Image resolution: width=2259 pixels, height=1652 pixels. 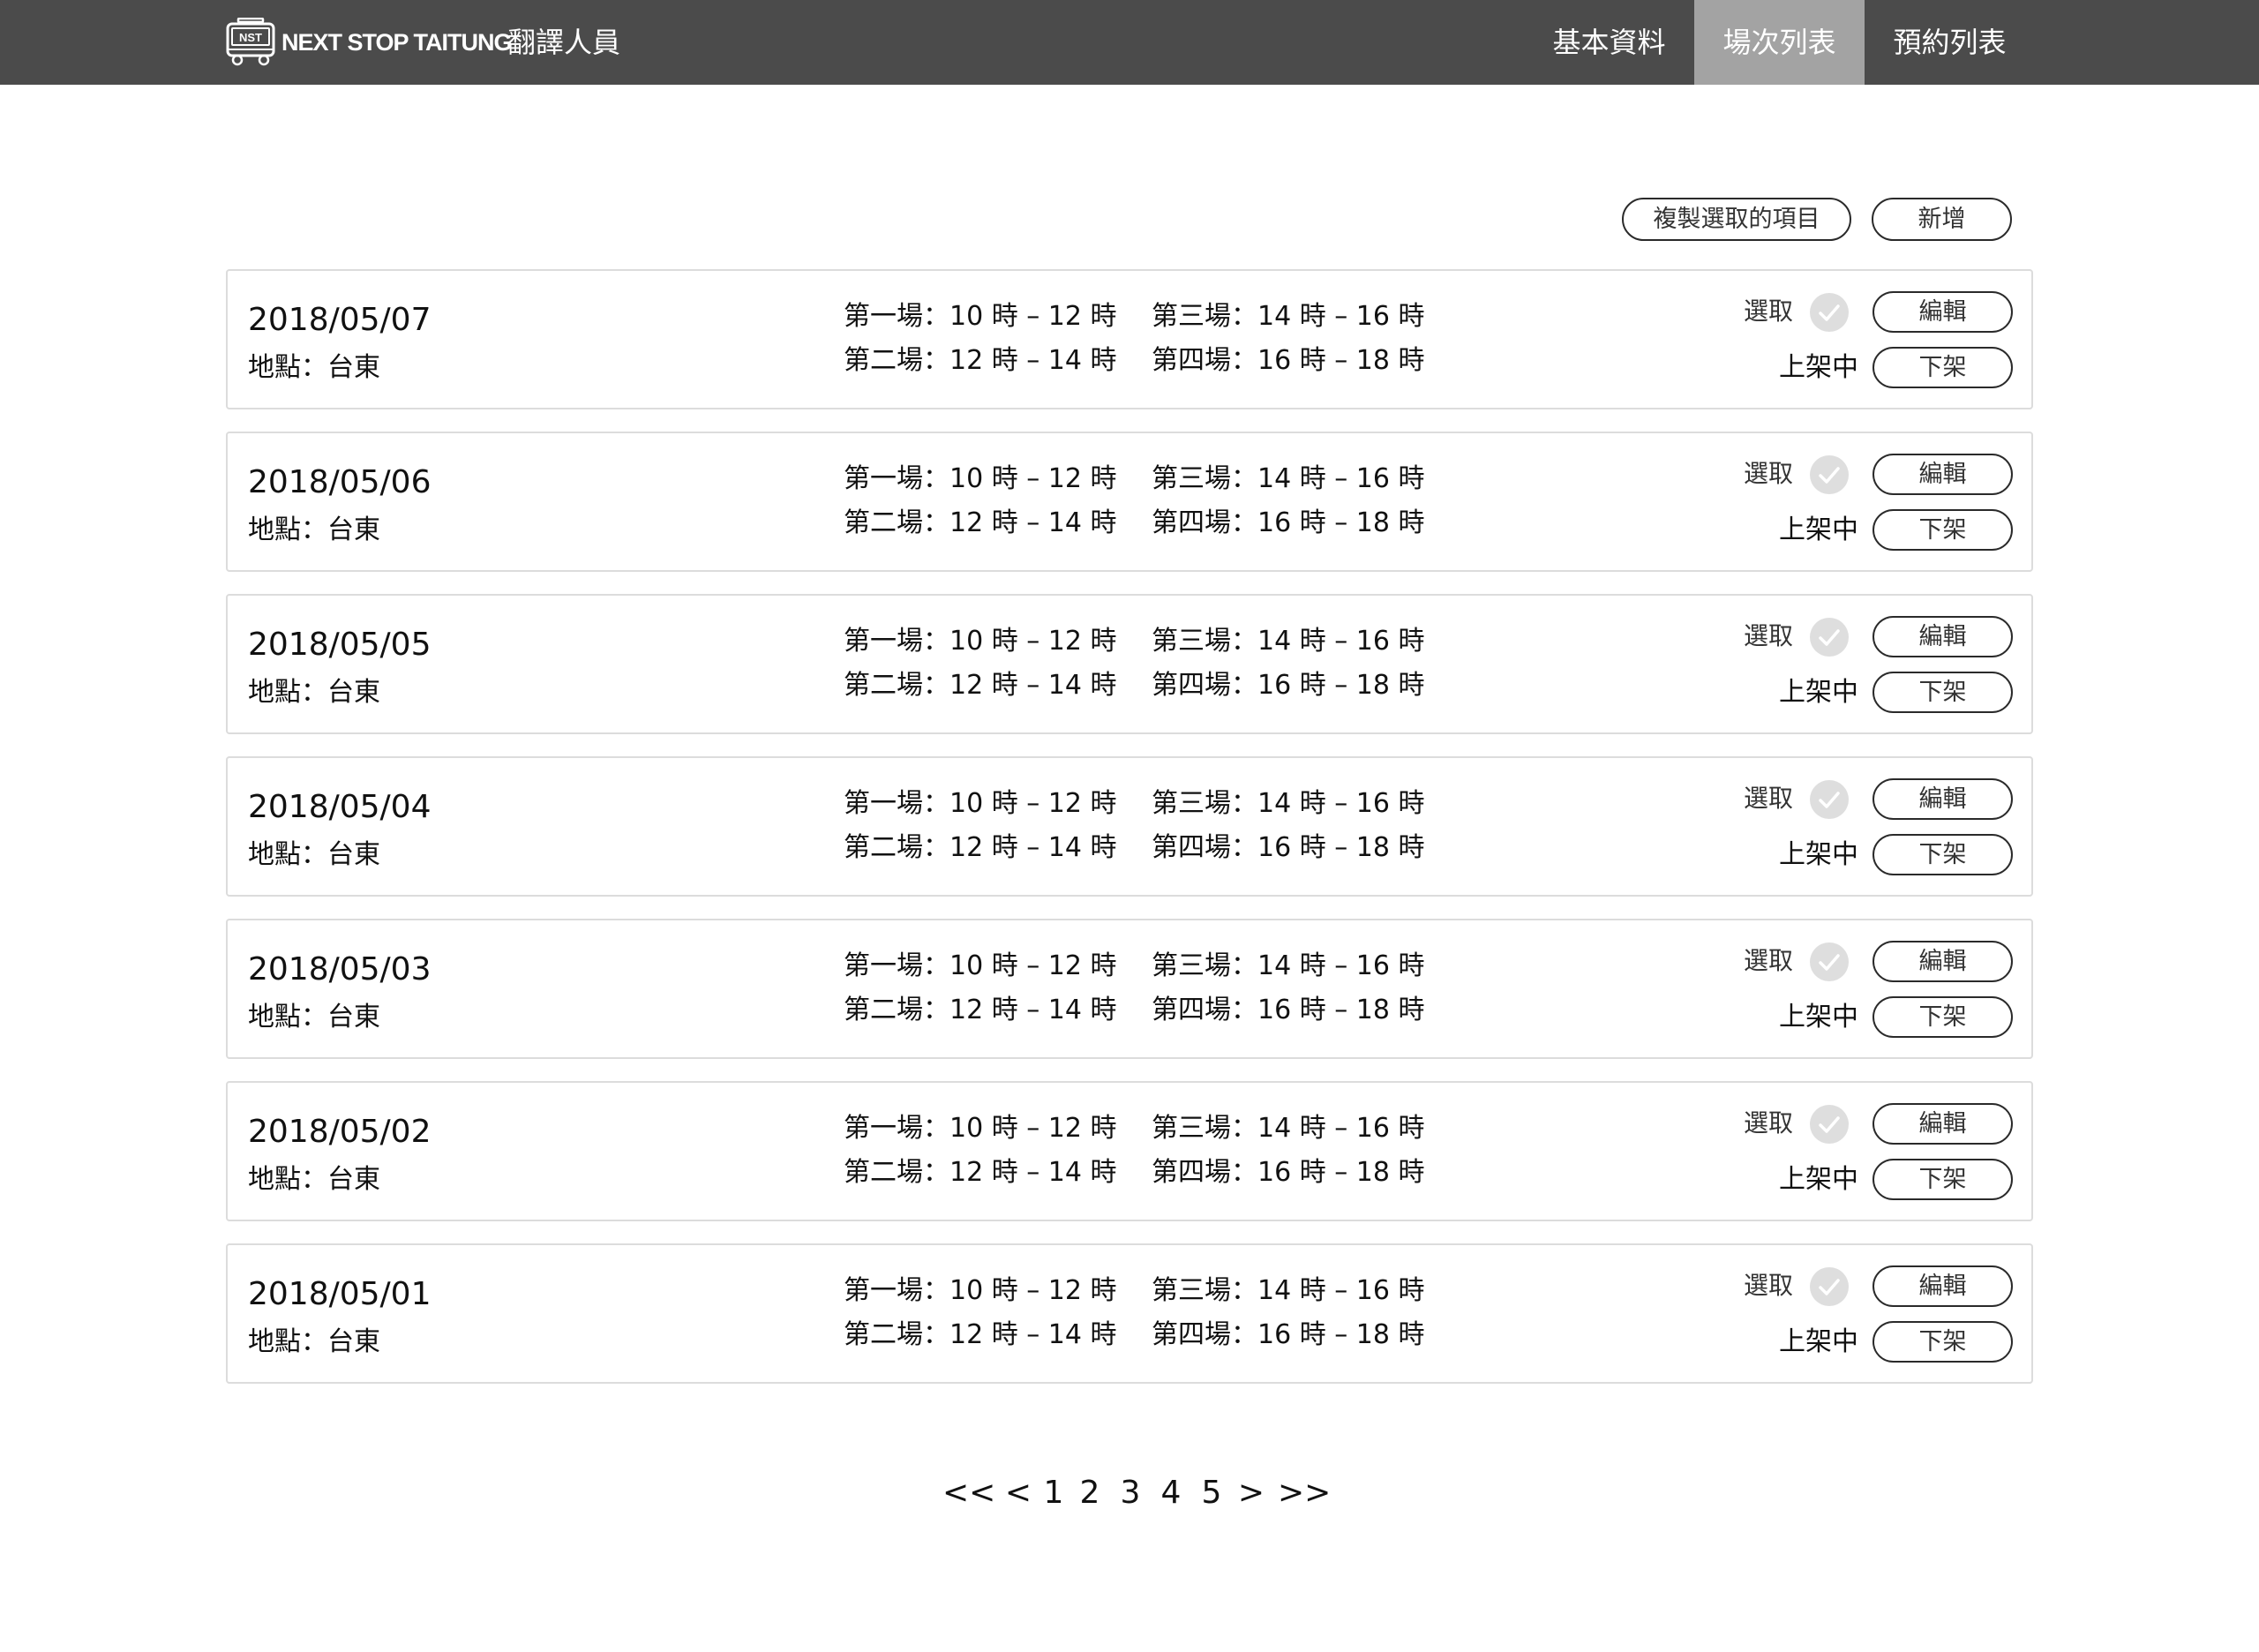 What do you see at coordinates (1018, 1493) in the screenshot?
I see `pagination-prev: <` at bounding box center [1018, 1493].